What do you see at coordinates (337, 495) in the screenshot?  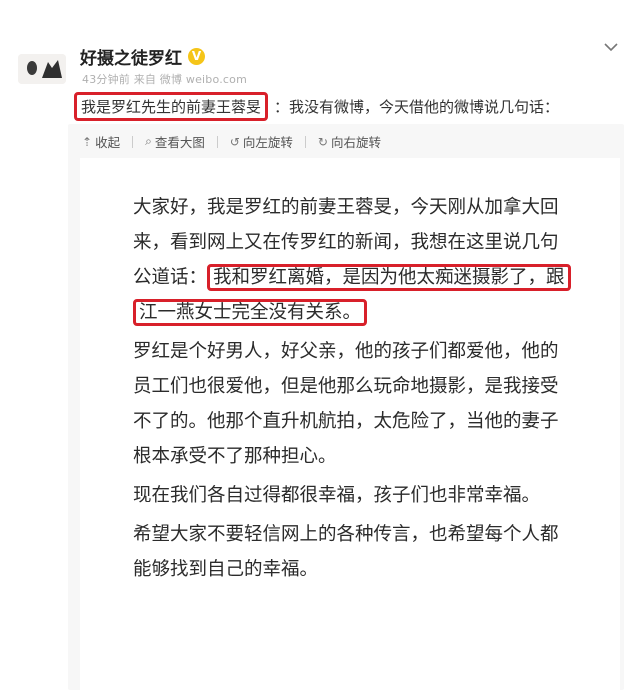 I see `text-line: 现在我们各自过得都很幸福，孩子们也非常幸福。` at bounding box center [337, 495].